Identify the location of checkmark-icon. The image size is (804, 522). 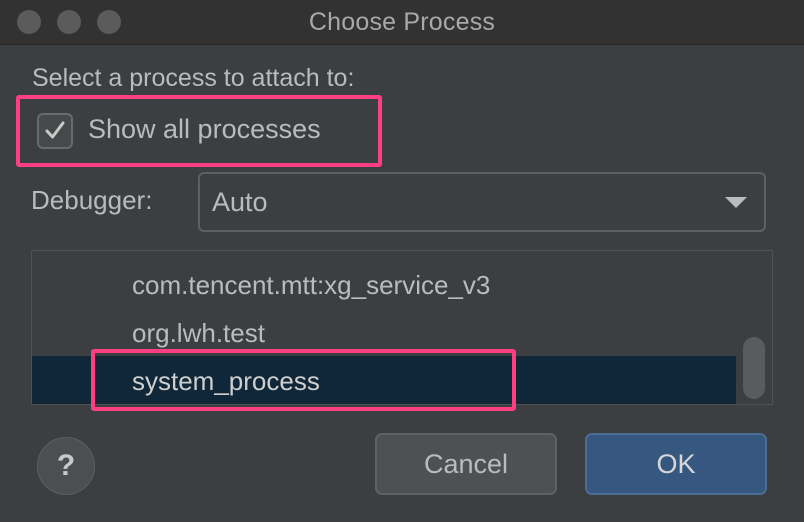
(55, 130).